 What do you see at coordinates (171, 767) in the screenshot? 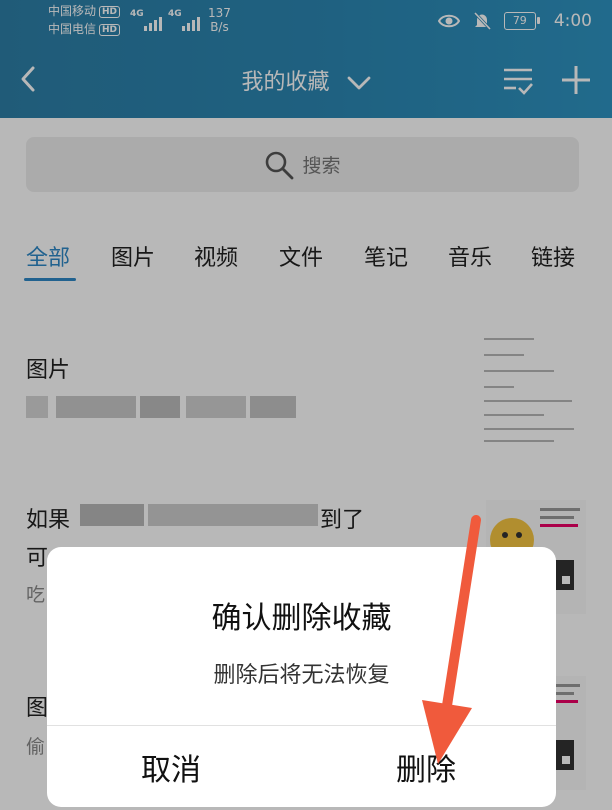
I see `cancel-button: 取消` at bounding box center [171, 767].